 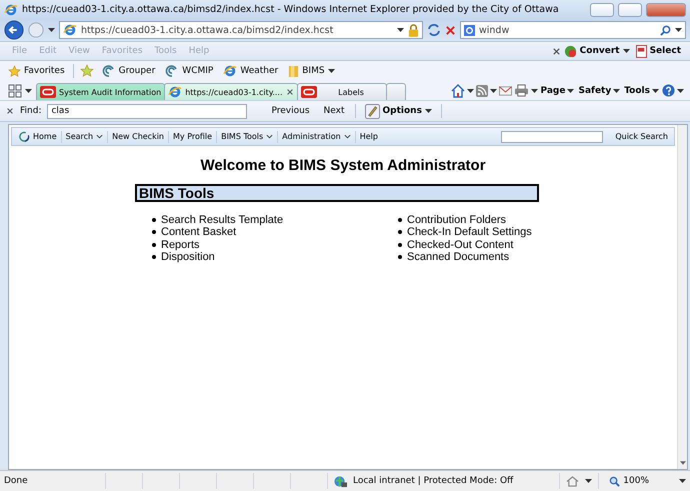 I want to click on tool-link: Scanned Documents, so click(x=458, y=257).